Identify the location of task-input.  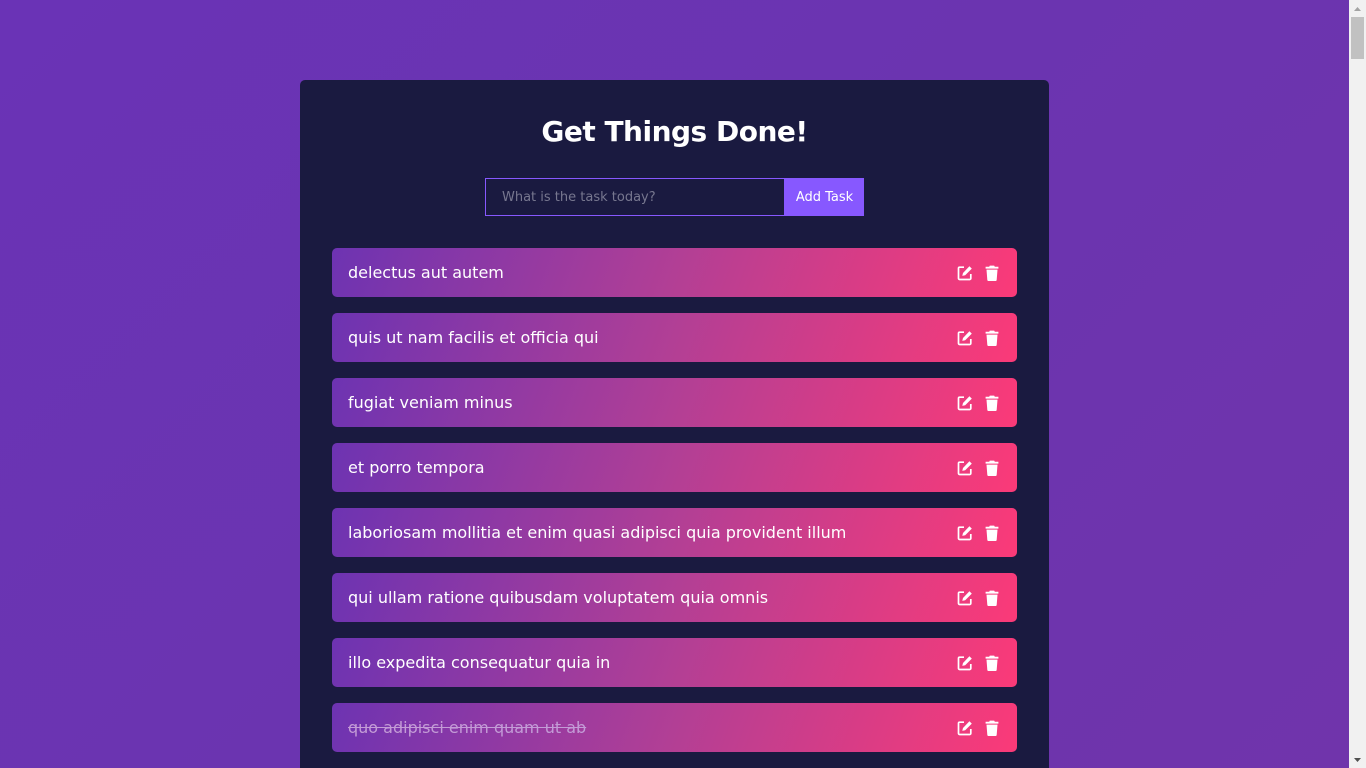
(635, 197).